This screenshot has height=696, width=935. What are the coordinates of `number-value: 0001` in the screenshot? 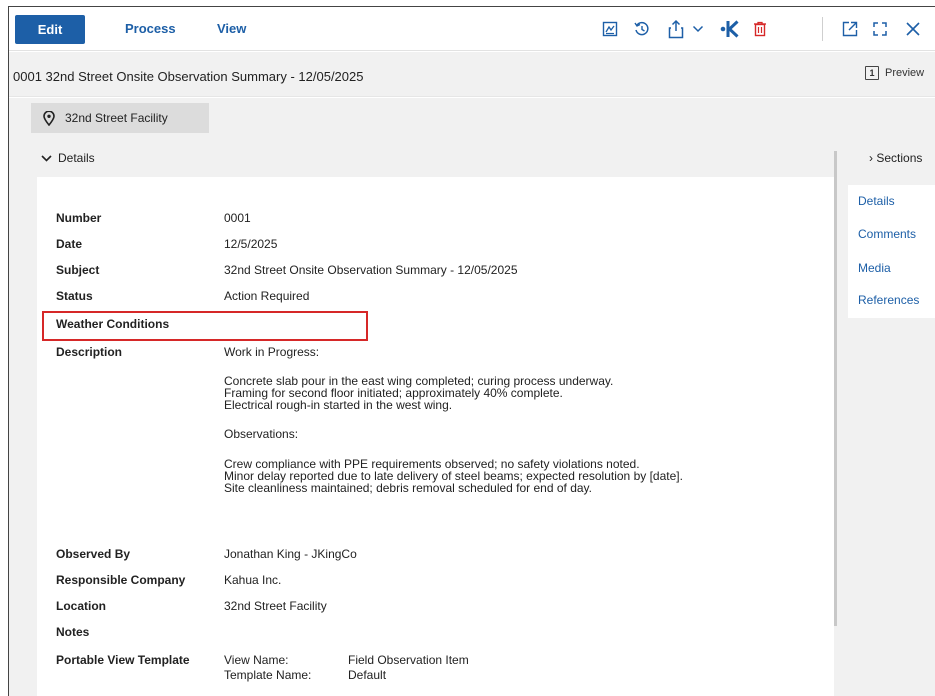 It's located at (237, 218).